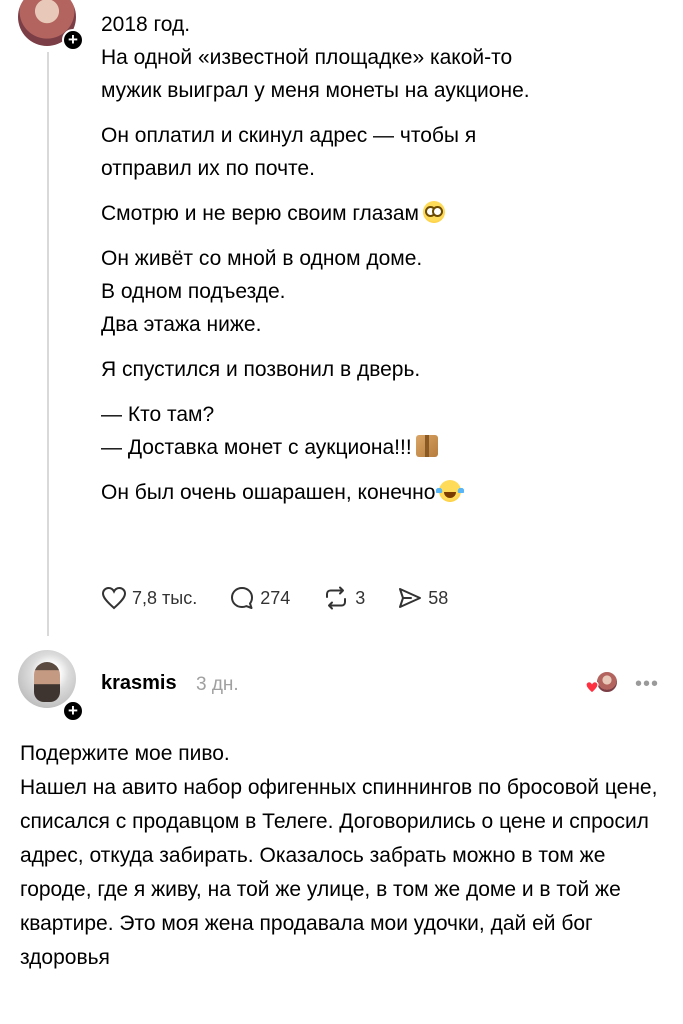 Image resolution: width=683 pixels, height=1024 pixels. What do you see at coordinates (603, 683) in the screenshot?
I see `liked-by-author-badge` at bounding box center [603, 683].